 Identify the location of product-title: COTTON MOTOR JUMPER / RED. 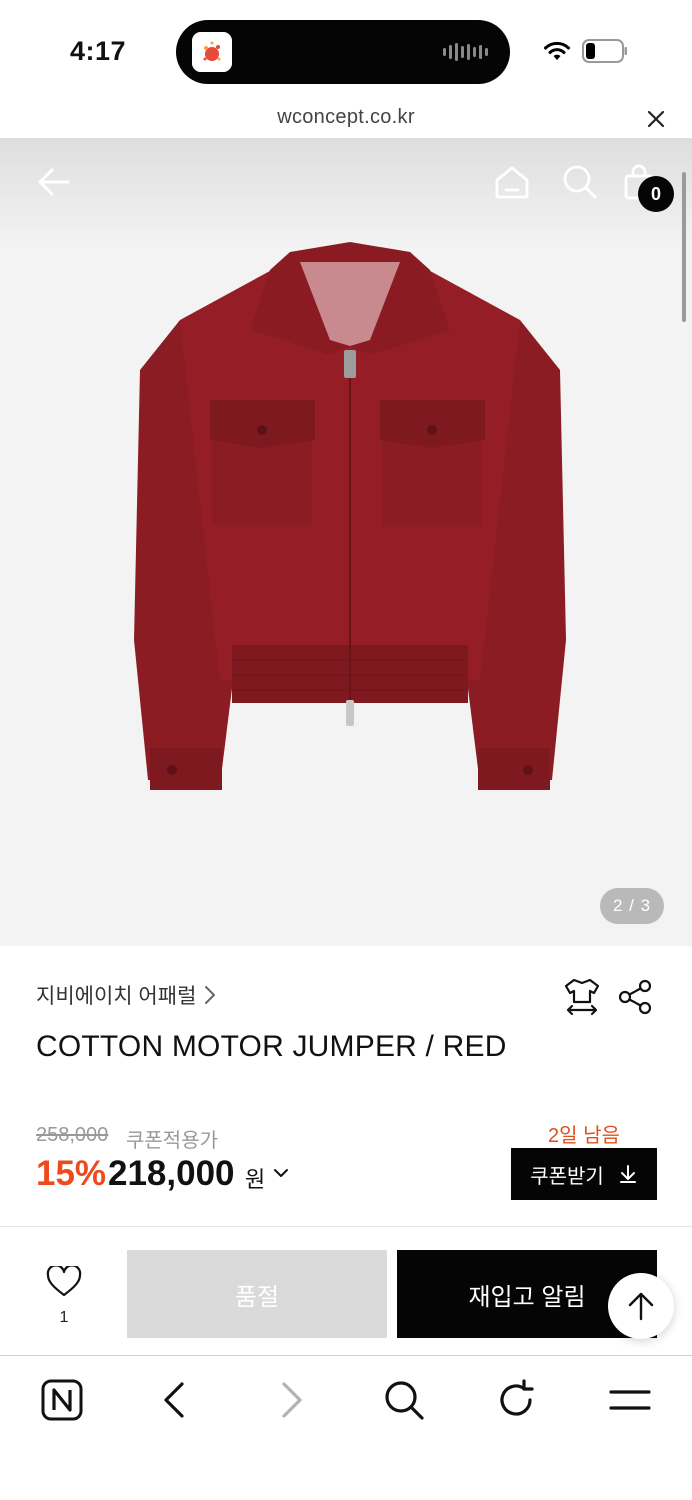
(271, 1046).